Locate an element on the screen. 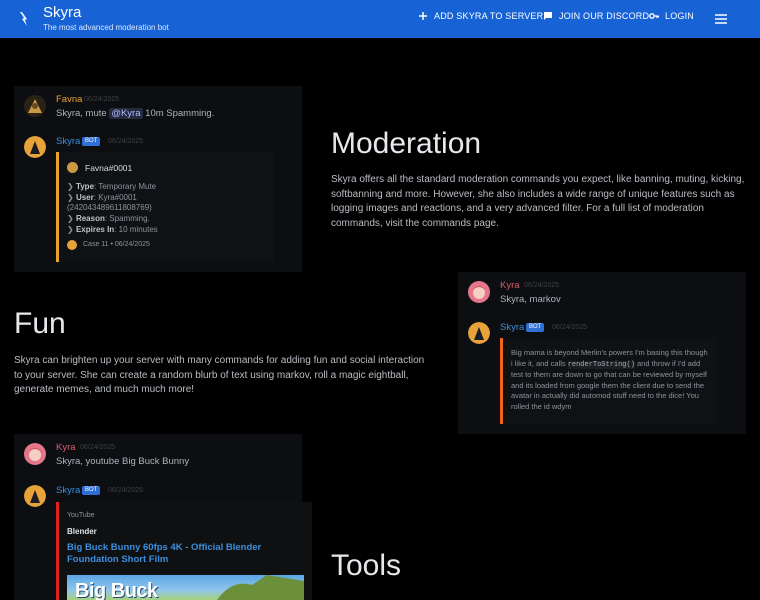 The image size is (760, 600). inline-code: renderToString() is located at coordinates (601, 364).